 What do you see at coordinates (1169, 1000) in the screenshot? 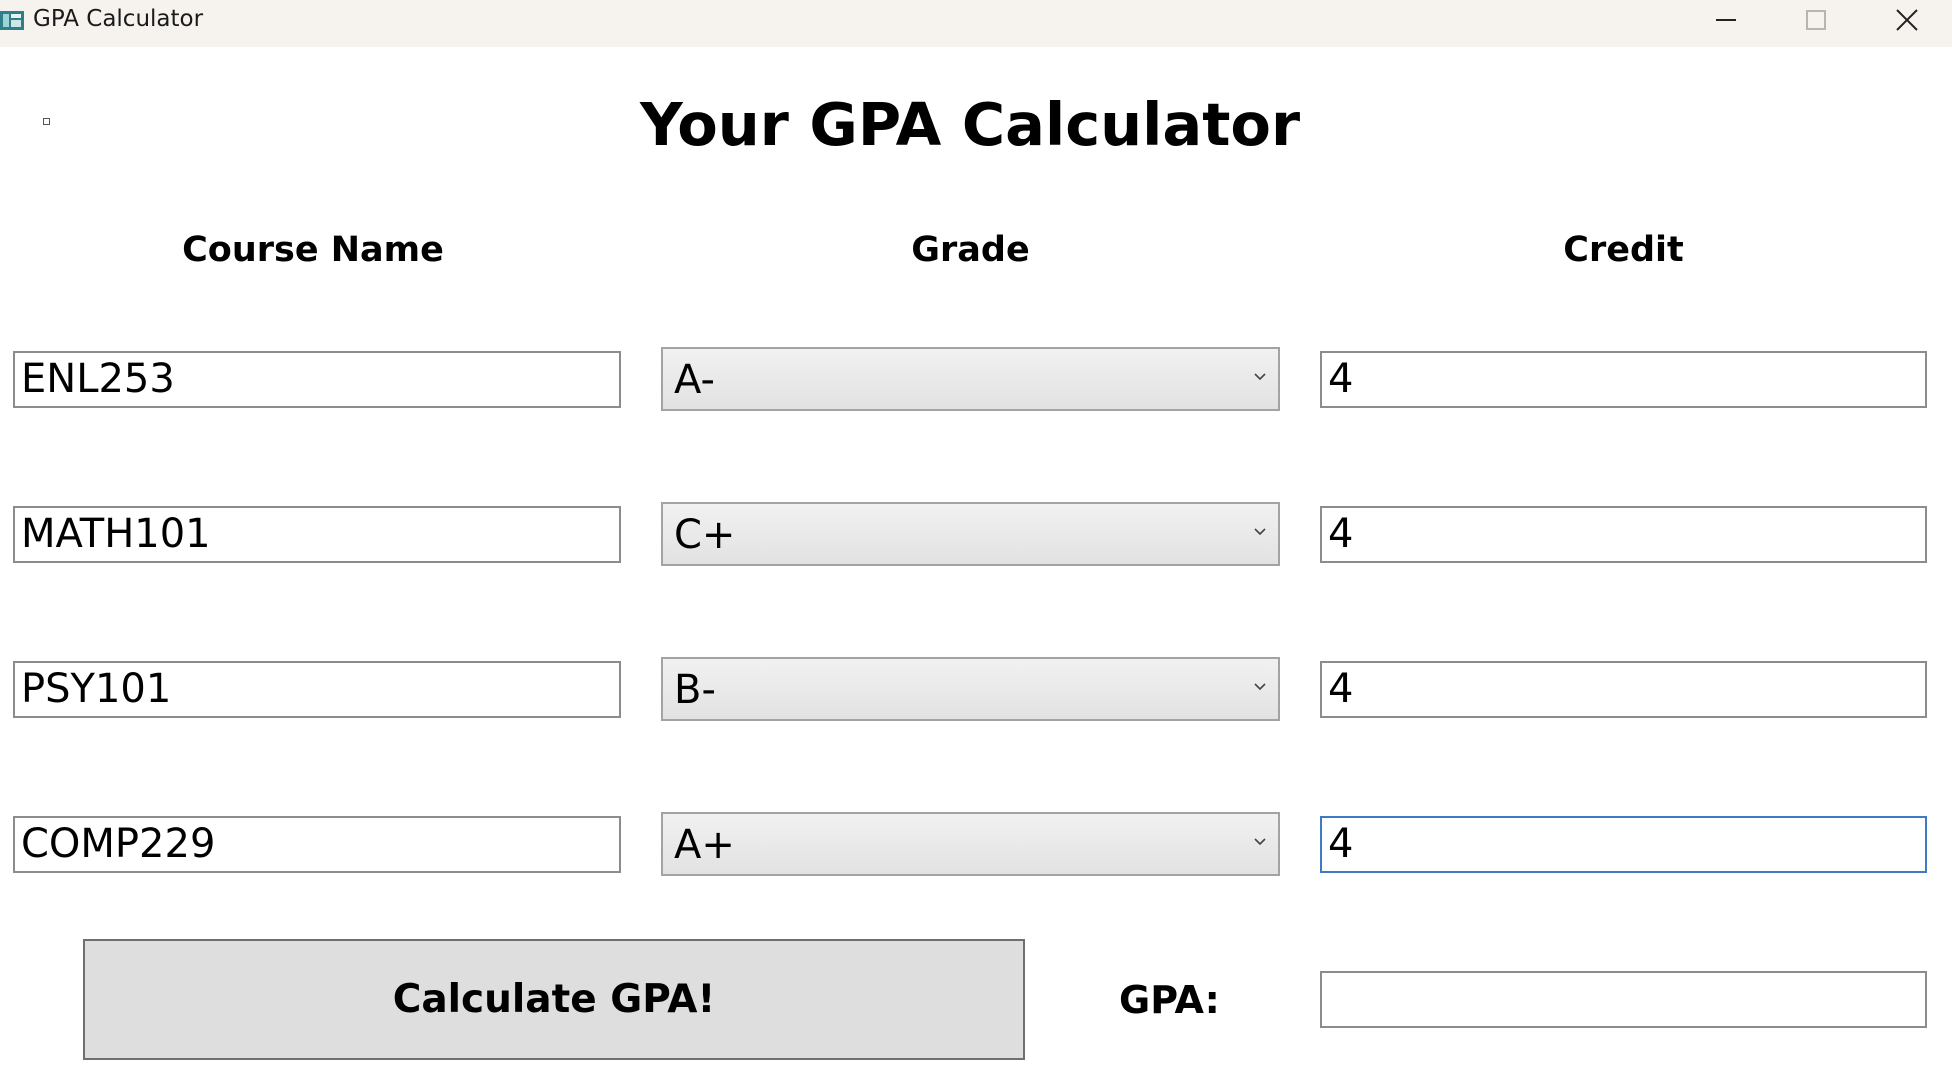
I see `gpa-label: GPA:` at bounding box center [1169, 1000].